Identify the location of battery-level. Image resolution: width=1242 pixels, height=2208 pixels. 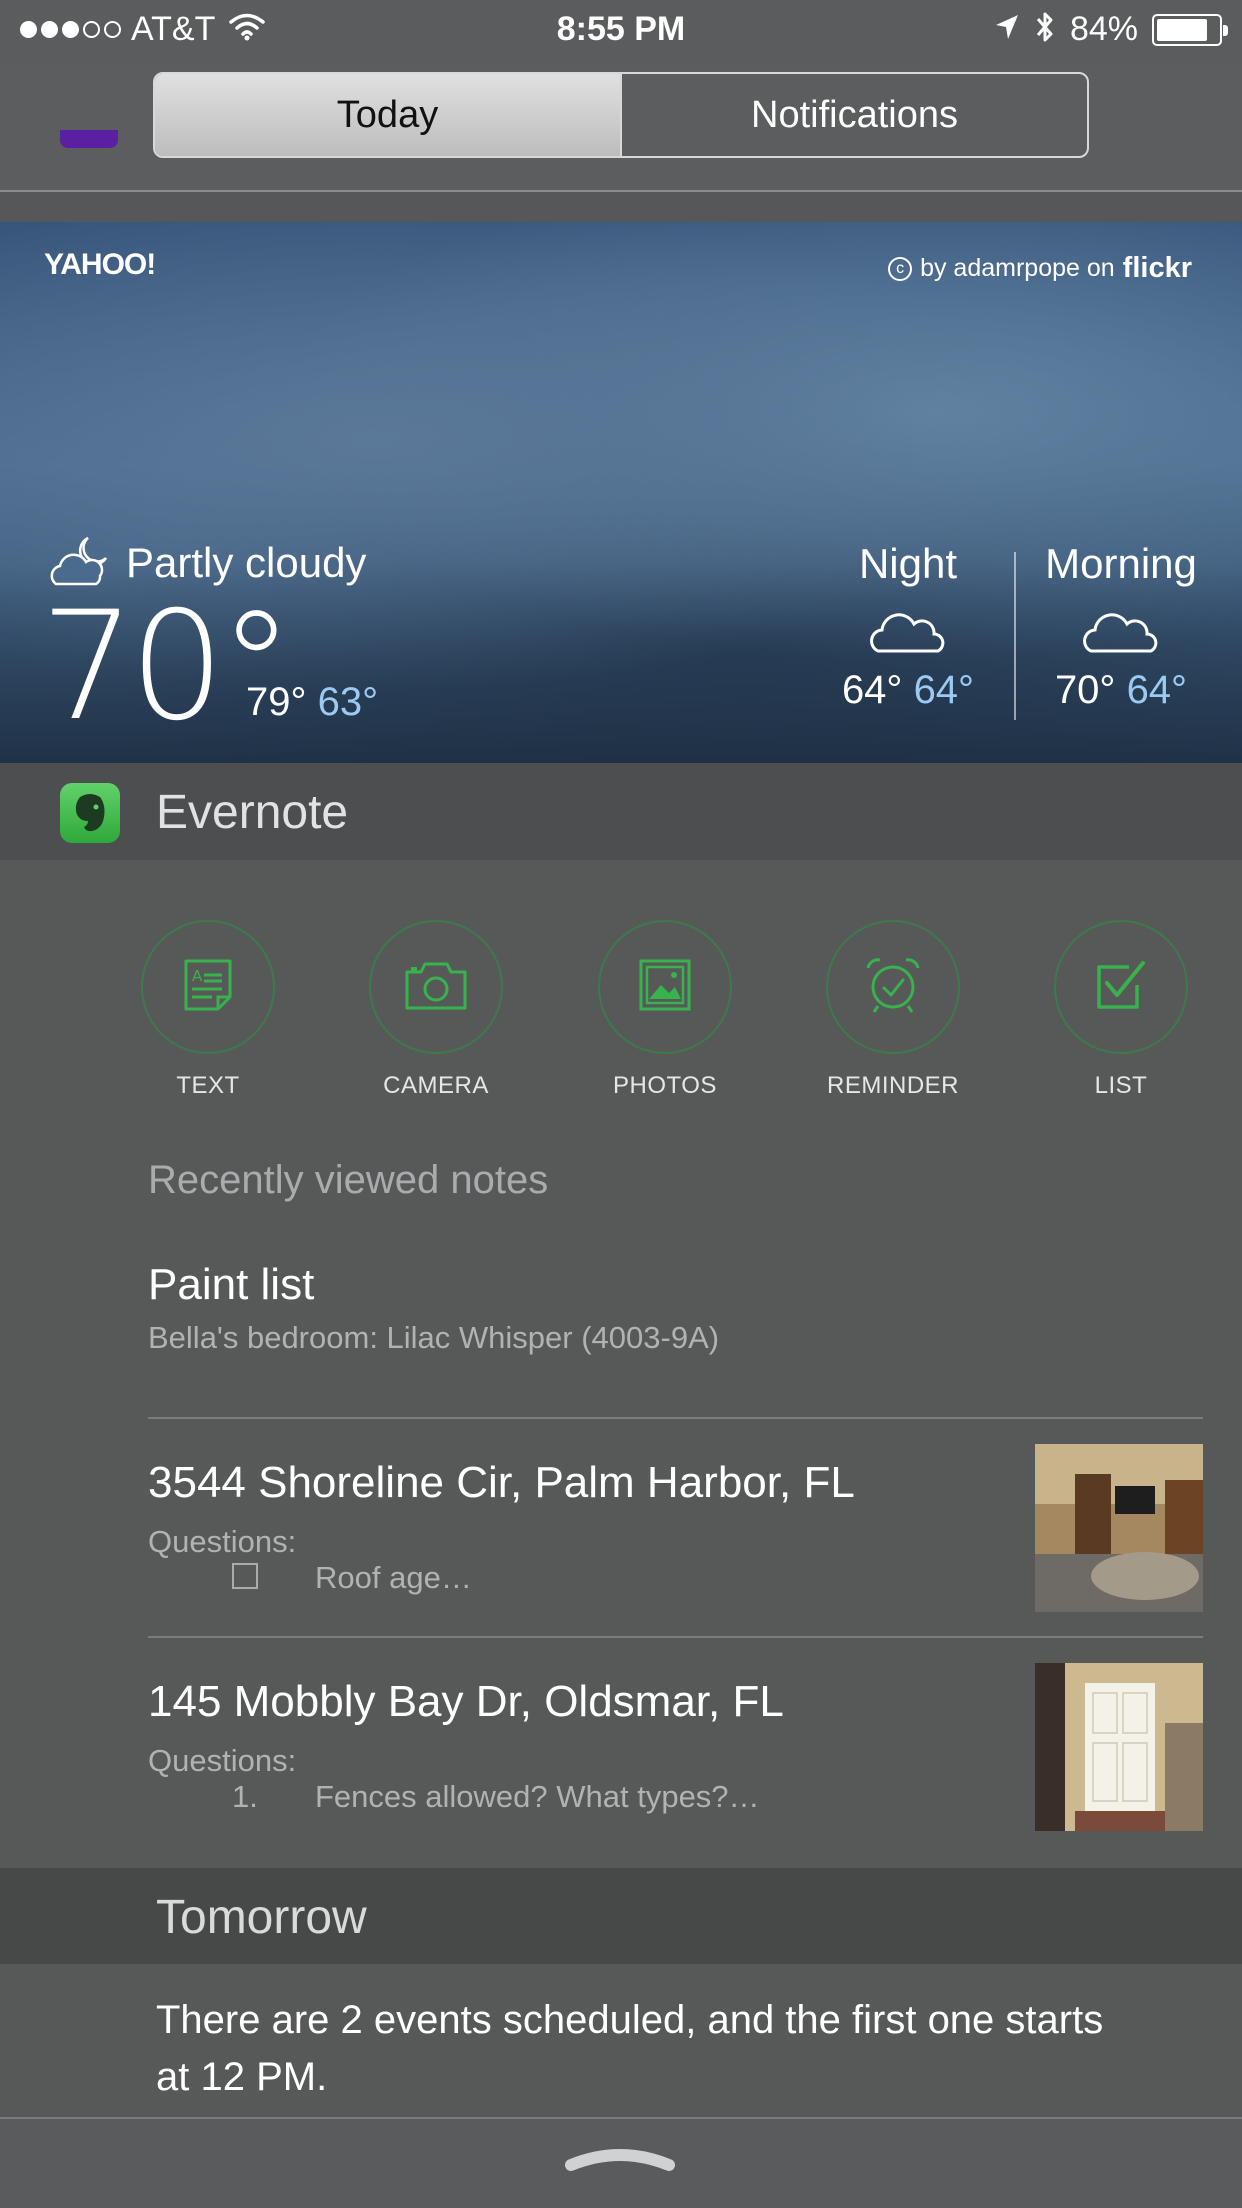
(1182, 29).